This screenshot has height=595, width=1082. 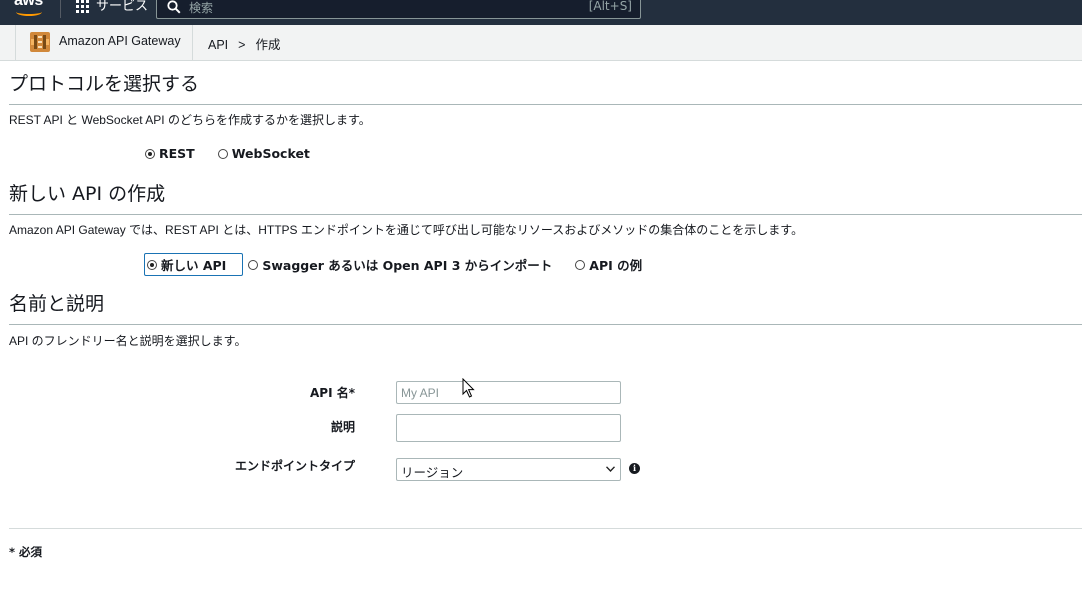 I want to click on radio-import-swagger-control, so click(x=253, y=264).